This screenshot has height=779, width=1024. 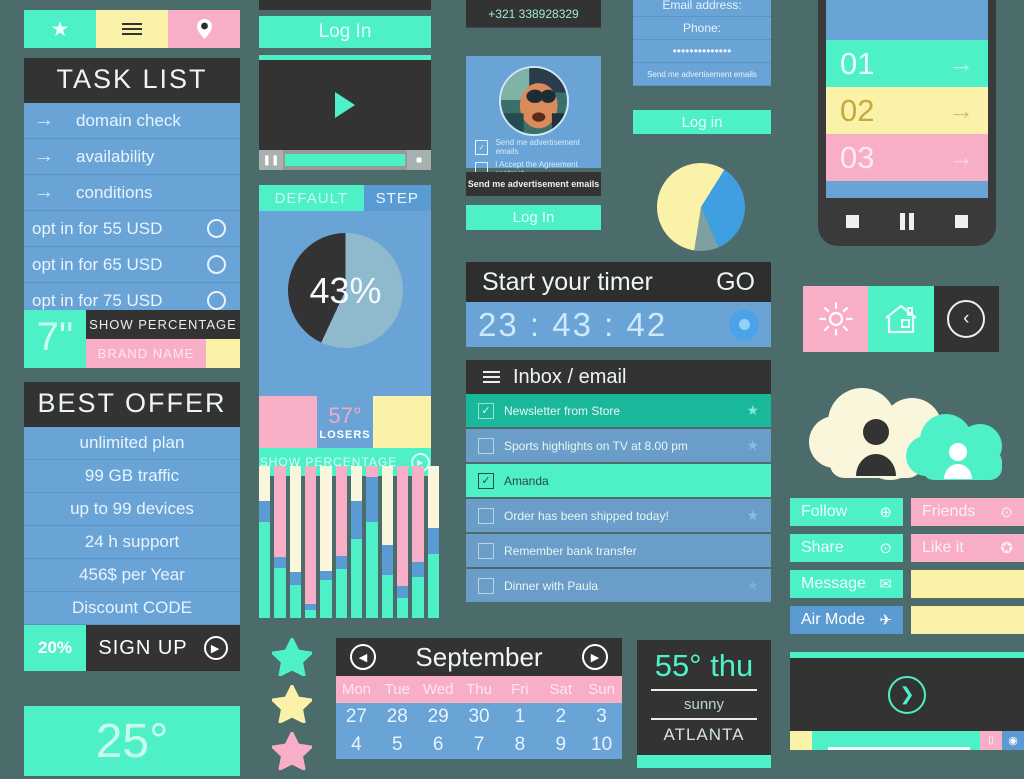 What do you see at coordinates (967, 548) in the screenshot?
I see `social-button-like-it: Like it ✪` at bounding box center [967, 548].